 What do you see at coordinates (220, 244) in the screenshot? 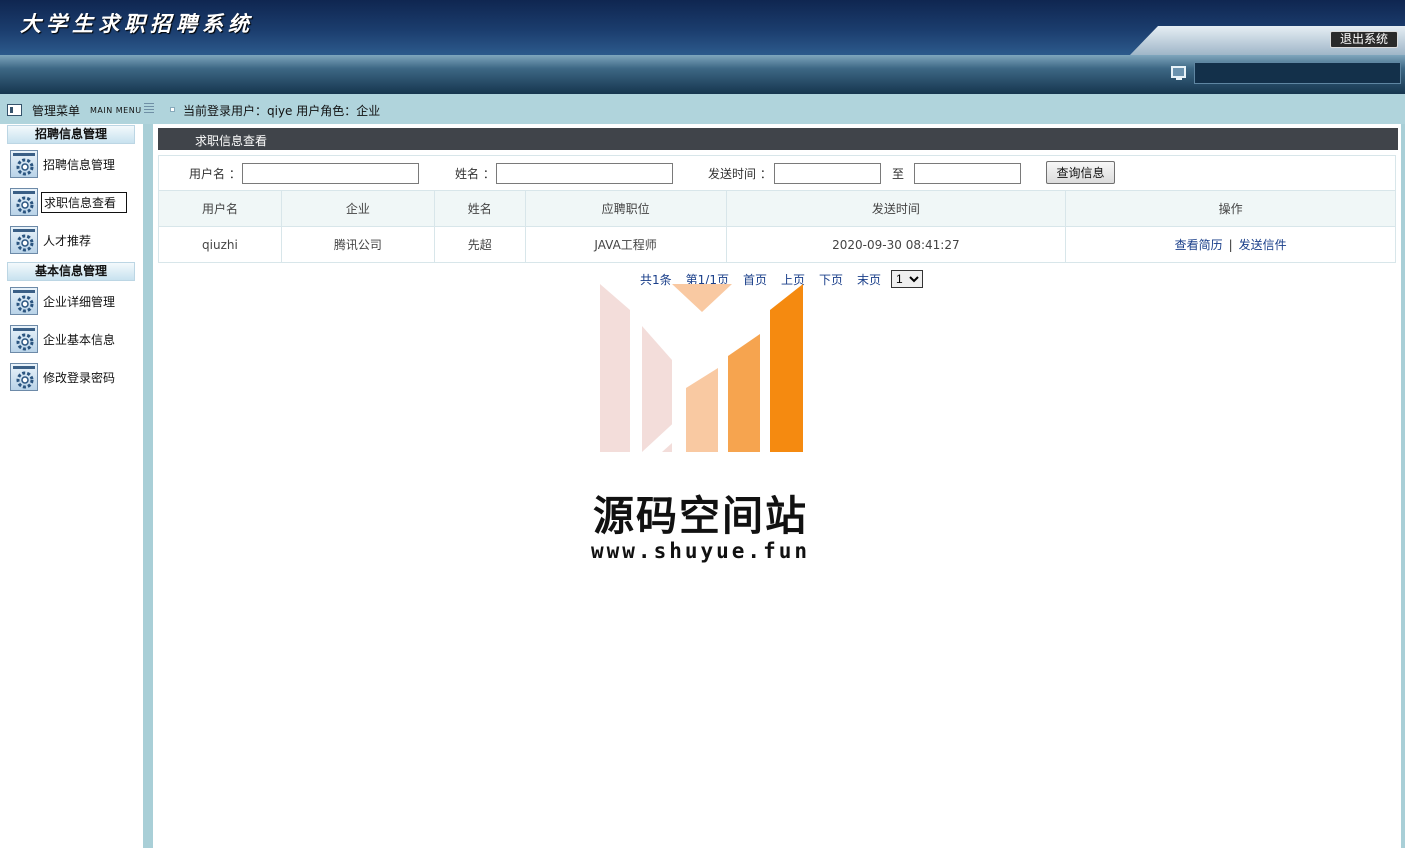
I see `cell-username: qiuzhi` at bounding box center [220, 244].